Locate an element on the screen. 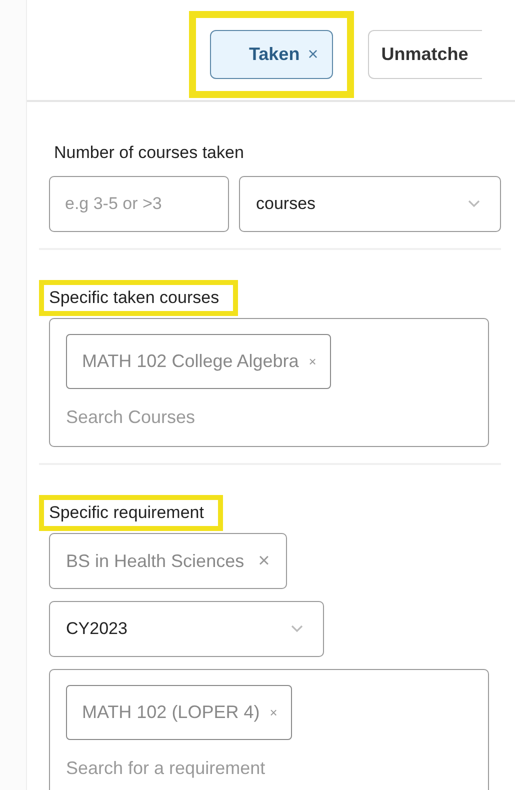 The width and height of the screenshot is (515, 790). select-dropdown: courses is located at coordinates (370, 204).